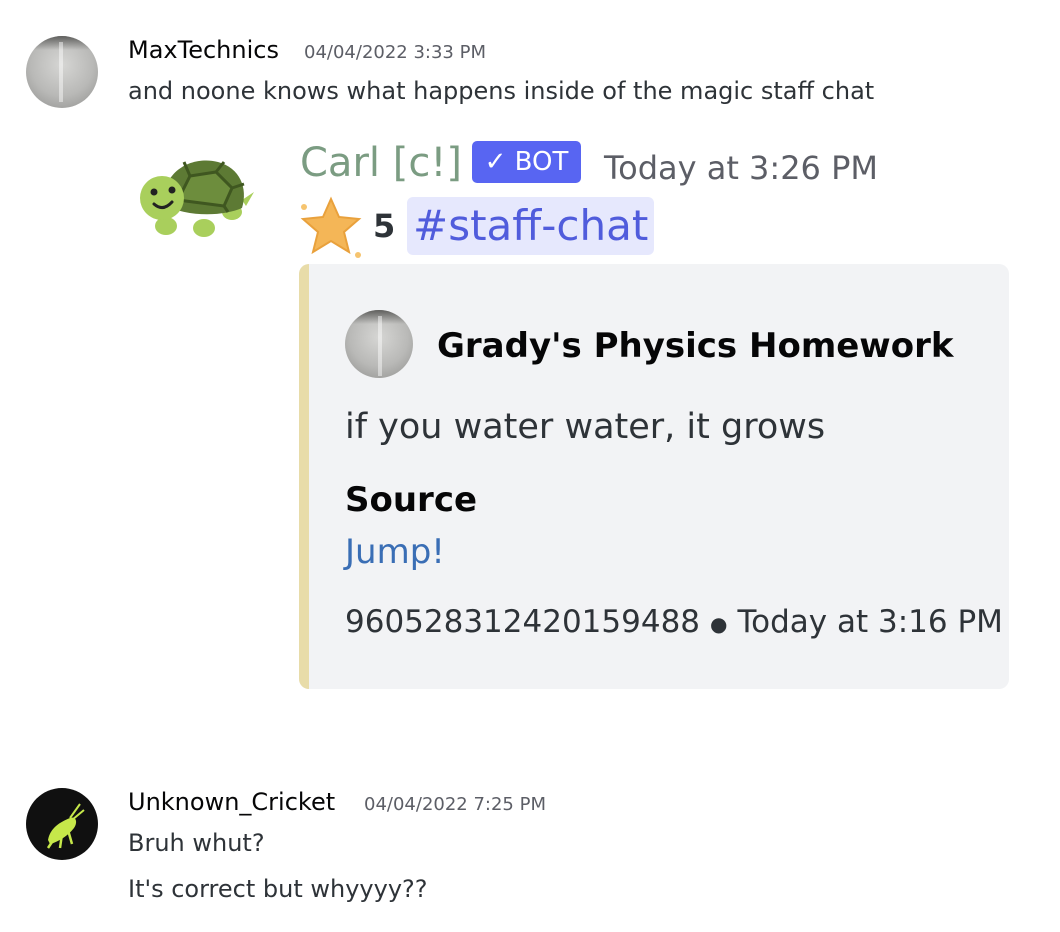 The width and height of the screenshot is (1060, 932). What do you see at coordinates (203, 50) in the screenshot?
I see `username: MaxTechnics` at bounding box center [203, 50].